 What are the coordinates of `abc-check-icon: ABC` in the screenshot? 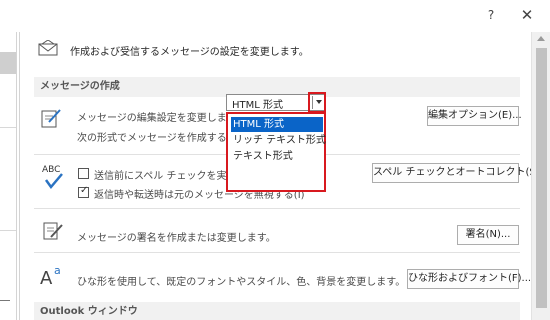 It's located at (52, 177).